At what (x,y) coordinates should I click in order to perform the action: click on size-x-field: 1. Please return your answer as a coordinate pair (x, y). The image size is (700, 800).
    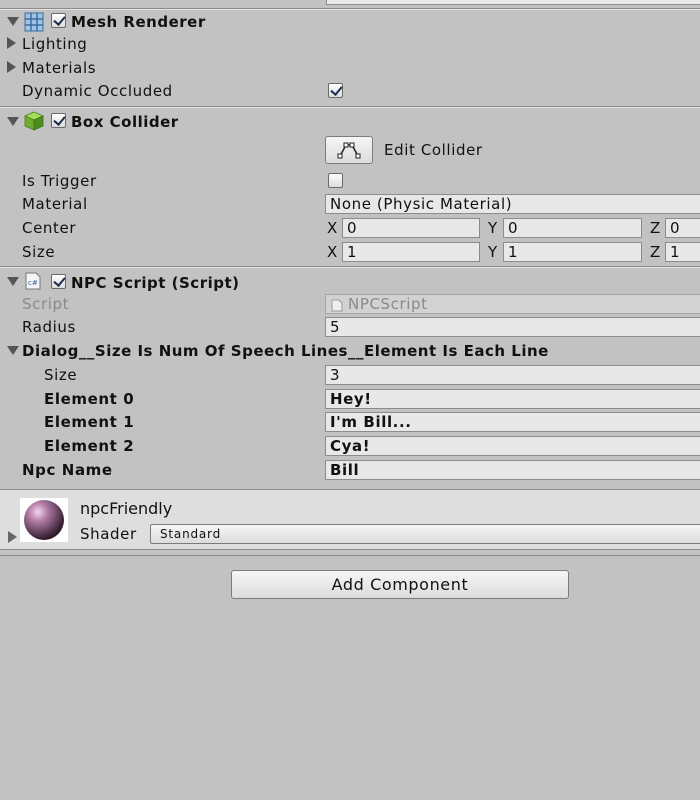
    Looking at the image, I should click on (411, 252).